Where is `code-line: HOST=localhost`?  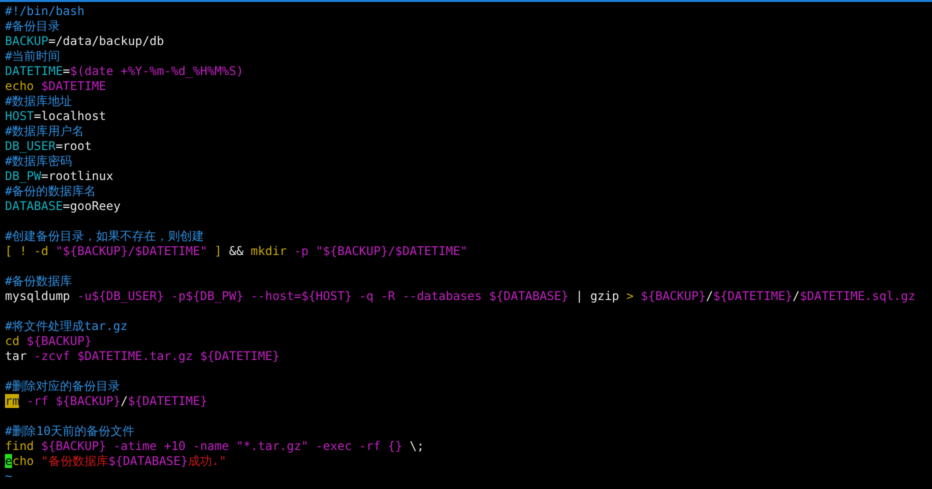
code-line: HOST=localhost is located at coordinates (55, 116).